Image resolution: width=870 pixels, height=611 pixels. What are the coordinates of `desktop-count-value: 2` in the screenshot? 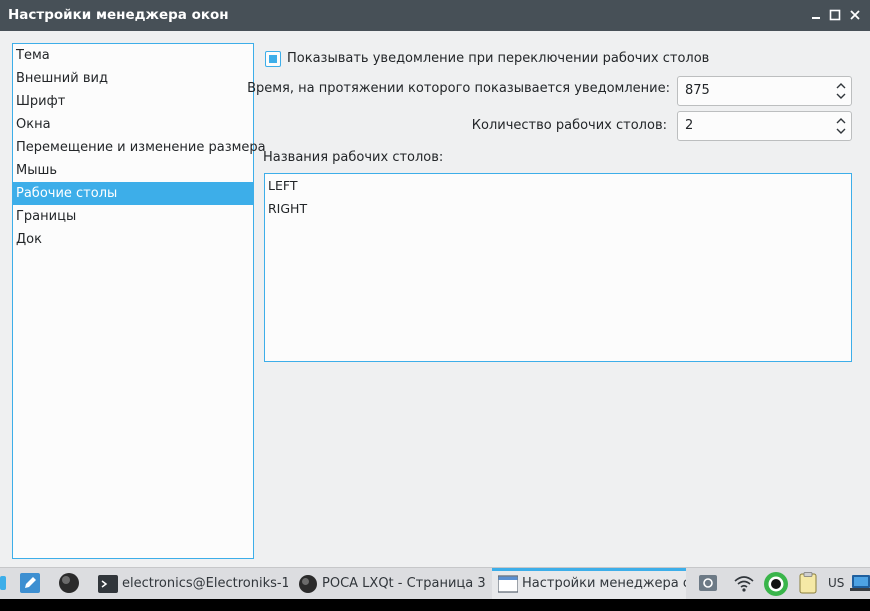 It's located at (689, 126).